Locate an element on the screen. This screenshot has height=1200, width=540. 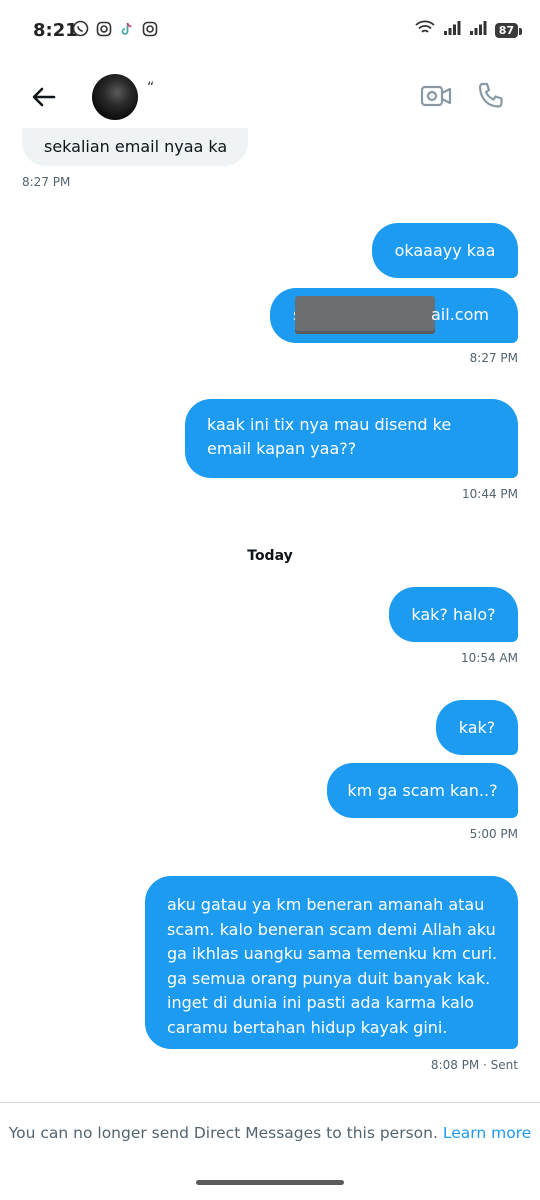
home-indicator is located at coordinates (270, 1182).